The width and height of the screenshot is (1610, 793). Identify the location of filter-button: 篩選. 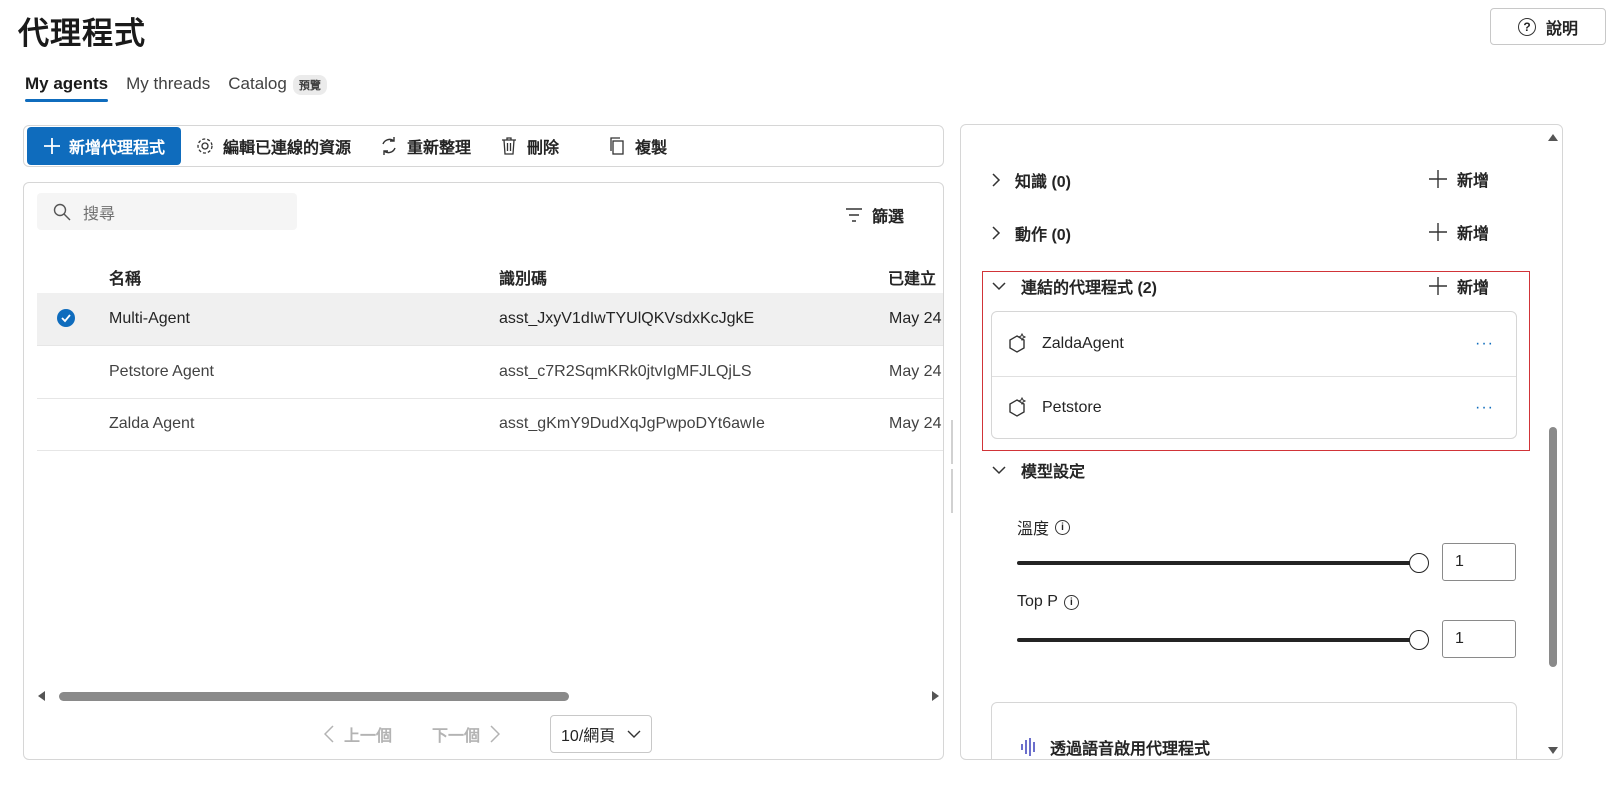
(875, 215).